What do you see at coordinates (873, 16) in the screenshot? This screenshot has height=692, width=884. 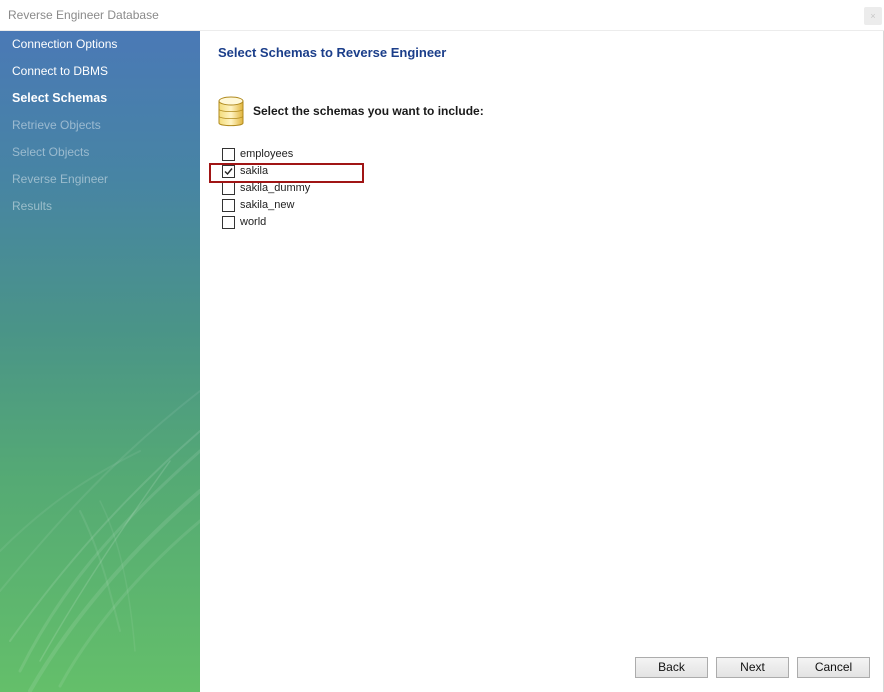 I see `close-icon: ×` at bounding box center [873, 16].